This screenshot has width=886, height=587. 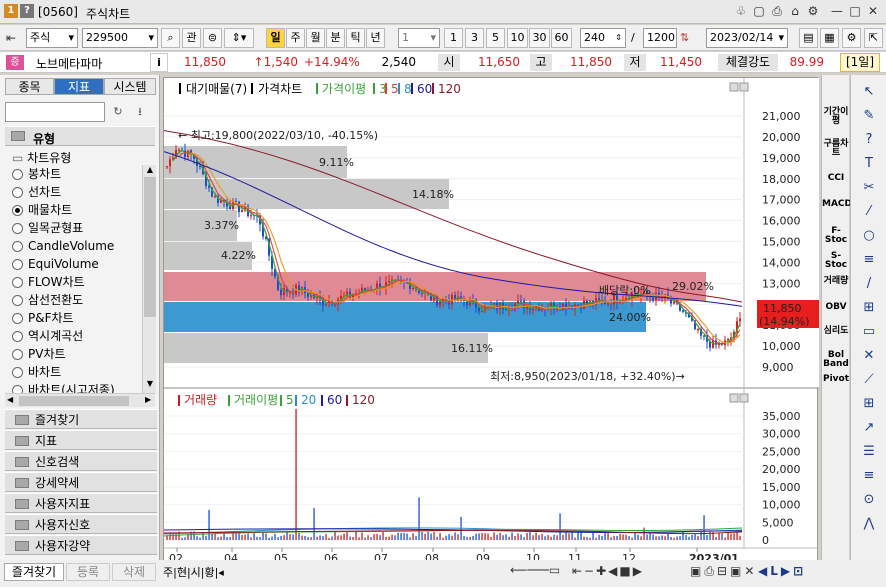 I want to click on tab-indicators: 지표, so click(x=79, y=86).